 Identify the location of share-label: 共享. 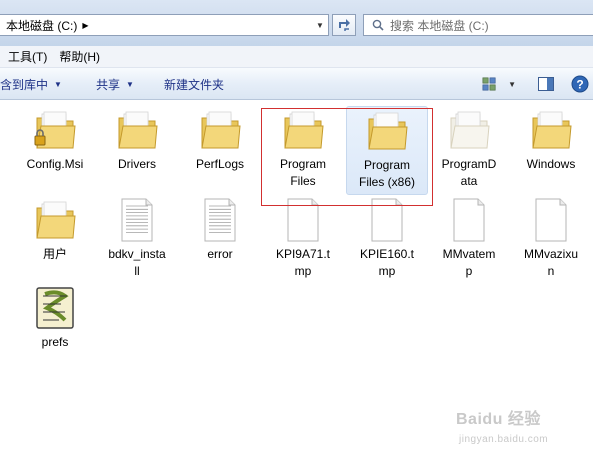
(108, 84).